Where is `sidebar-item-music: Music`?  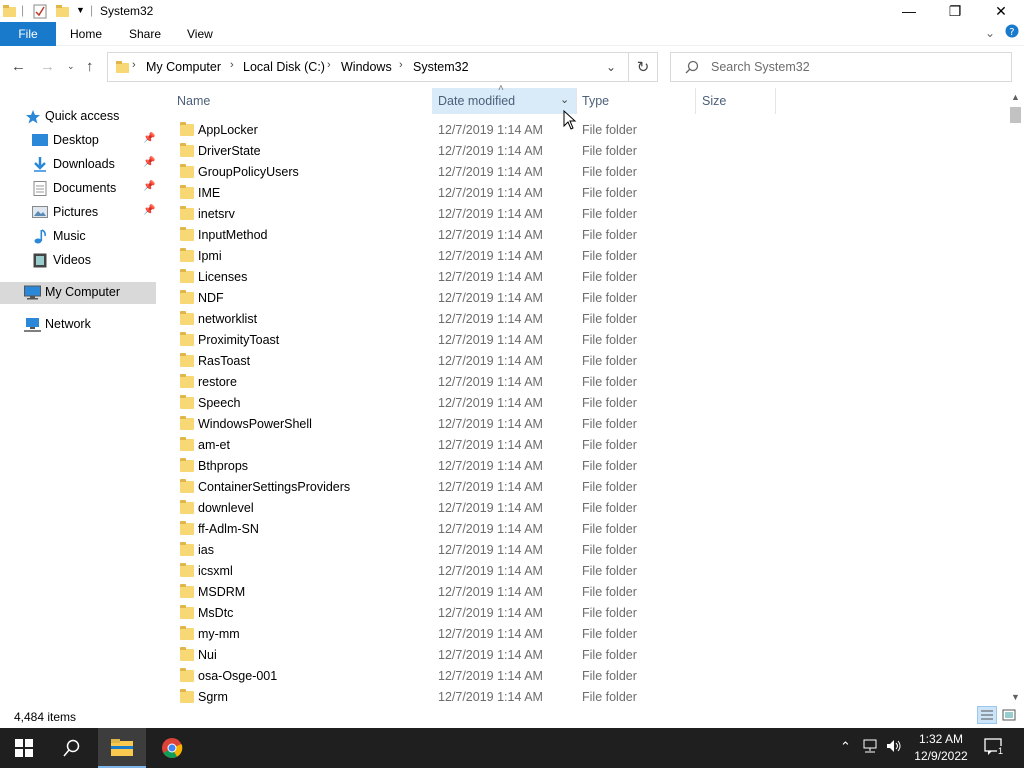 sidebar-item-music: Music is located at coordinates (78, 237).